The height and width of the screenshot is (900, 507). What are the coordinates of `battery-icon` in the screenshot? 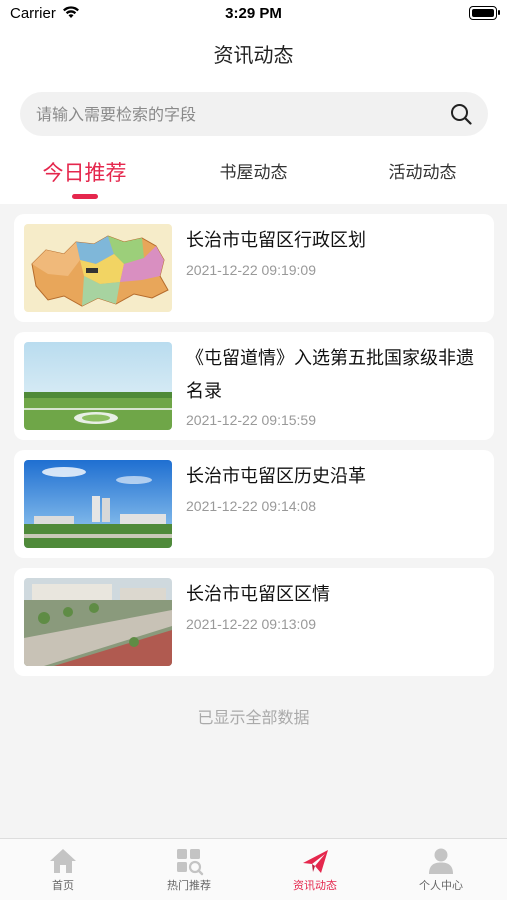 It's located at (484, 13).